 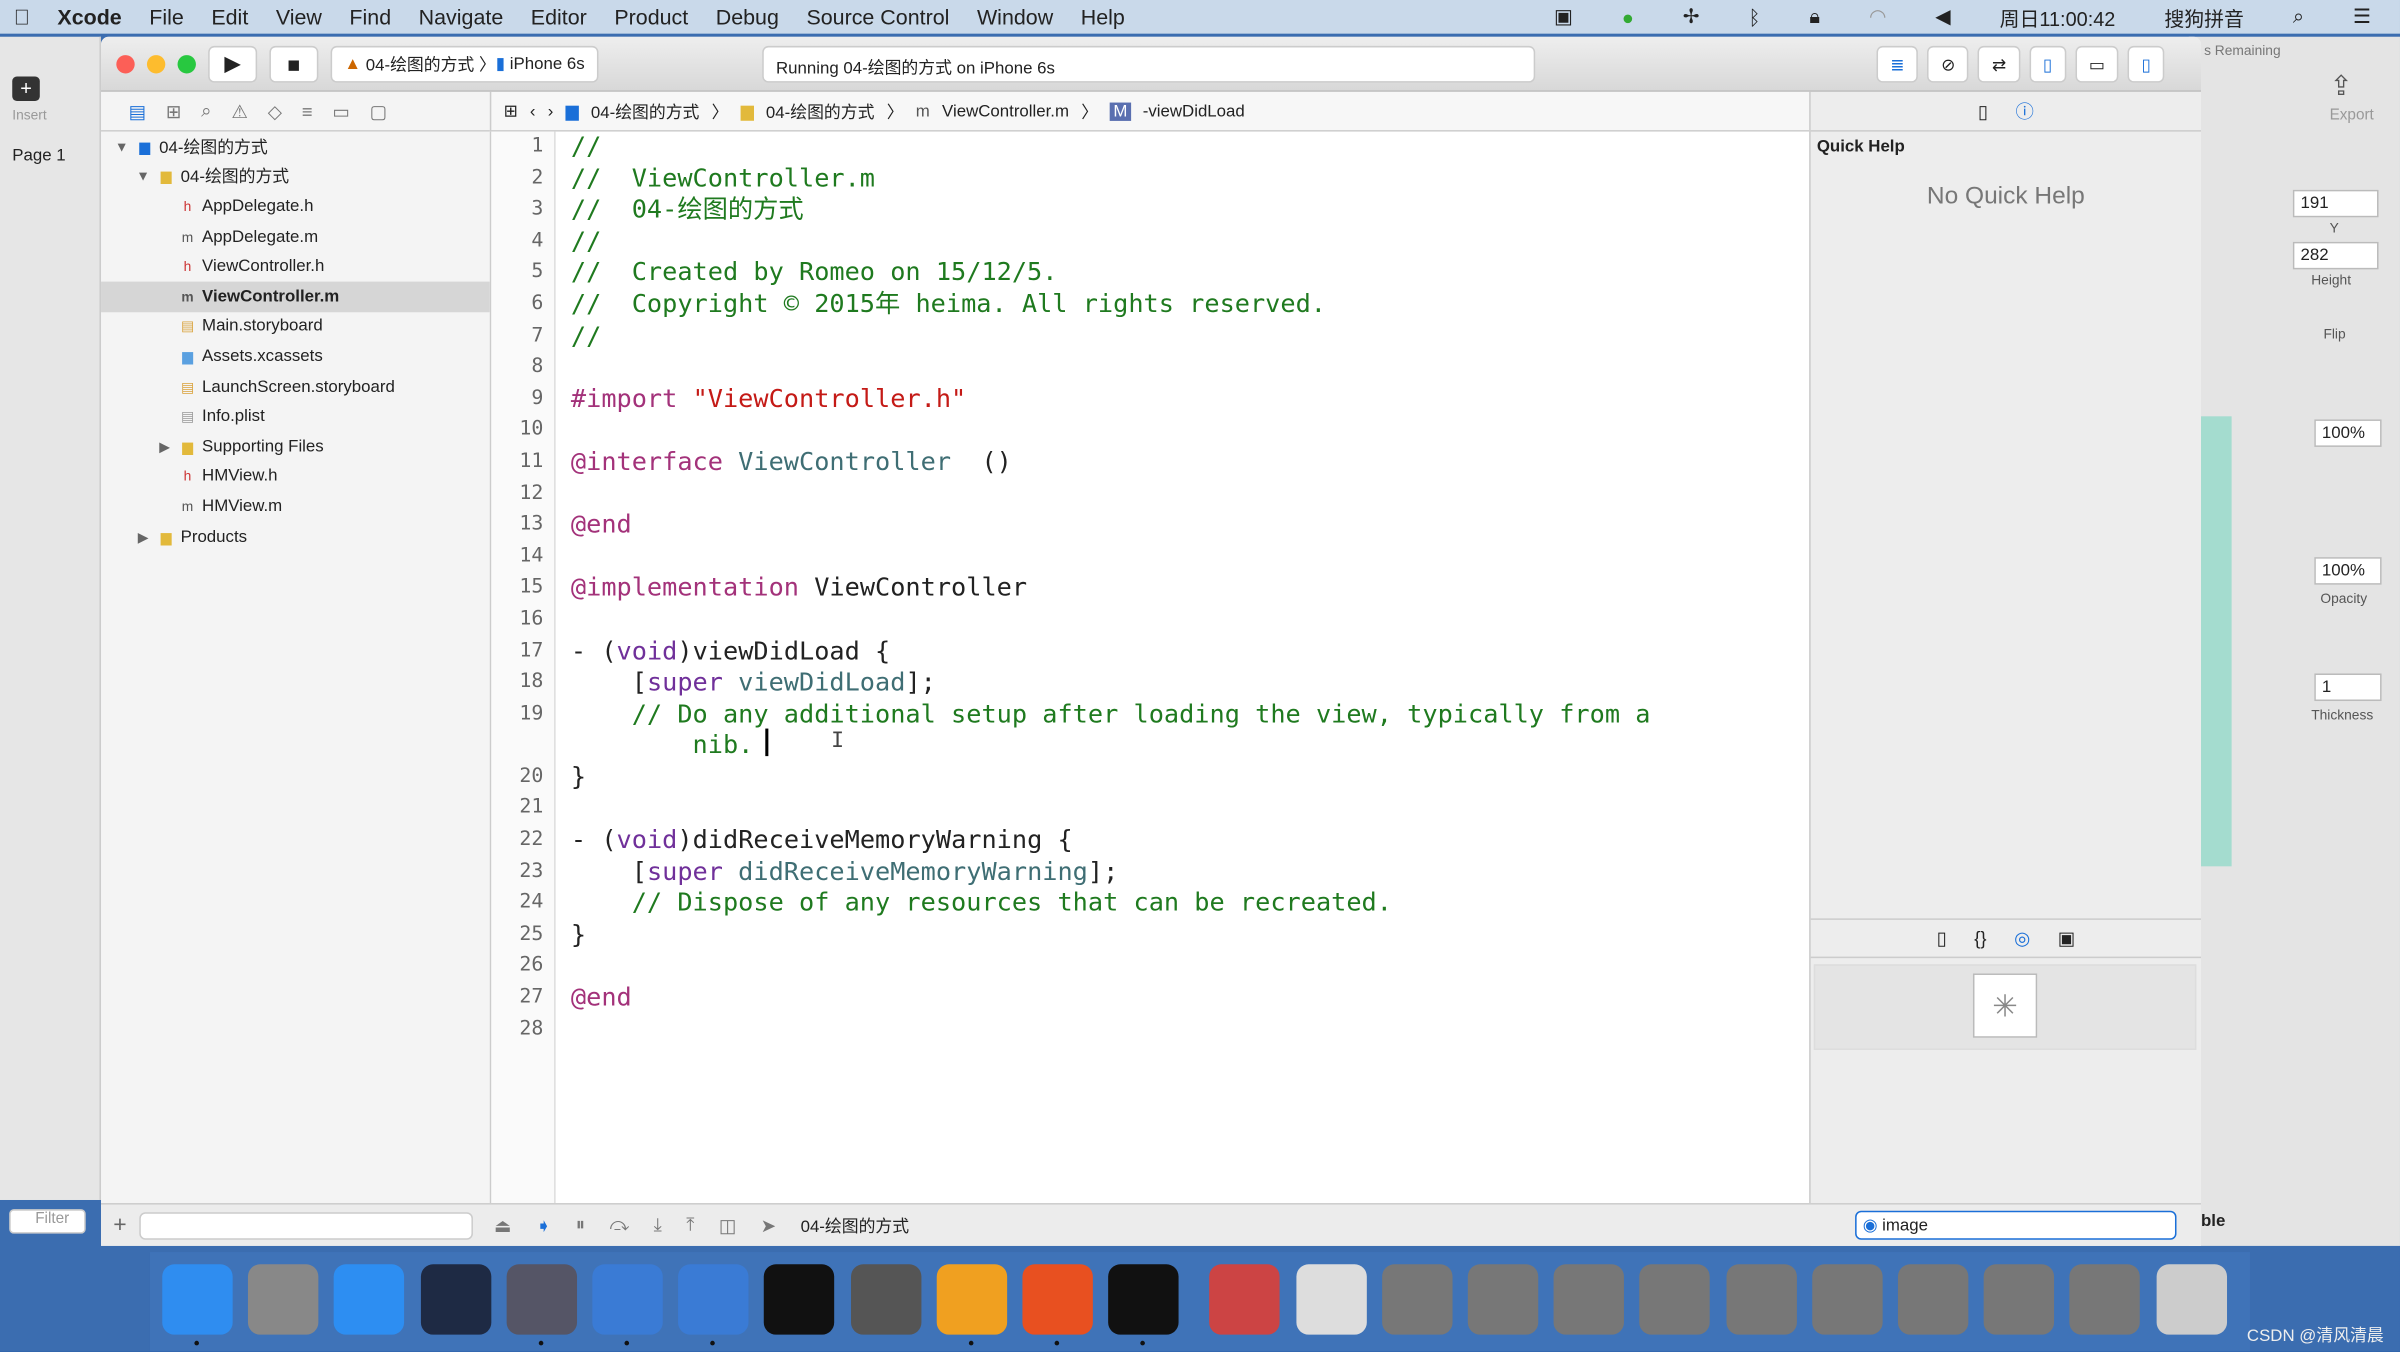 I want to click on report-tab-icon: ▢, so click(x=378, y=110).